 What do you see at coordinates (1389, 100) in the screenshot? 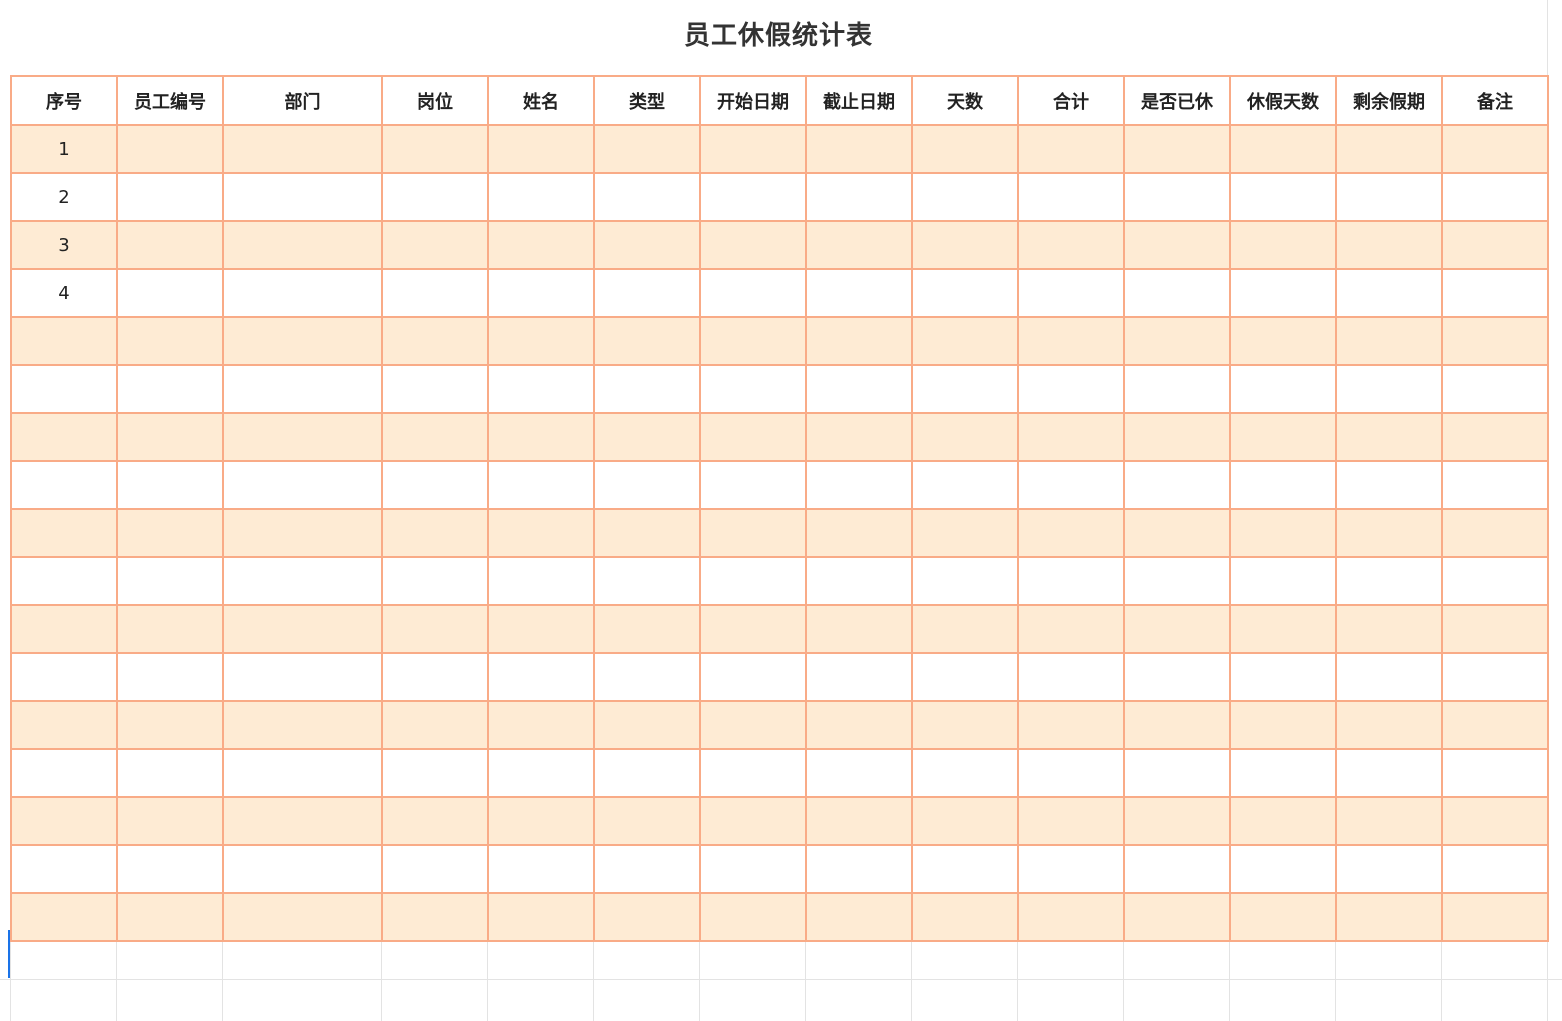
I see `header-cell-remaining-leave: 剩余假期` at bounding box center [1389, 100].